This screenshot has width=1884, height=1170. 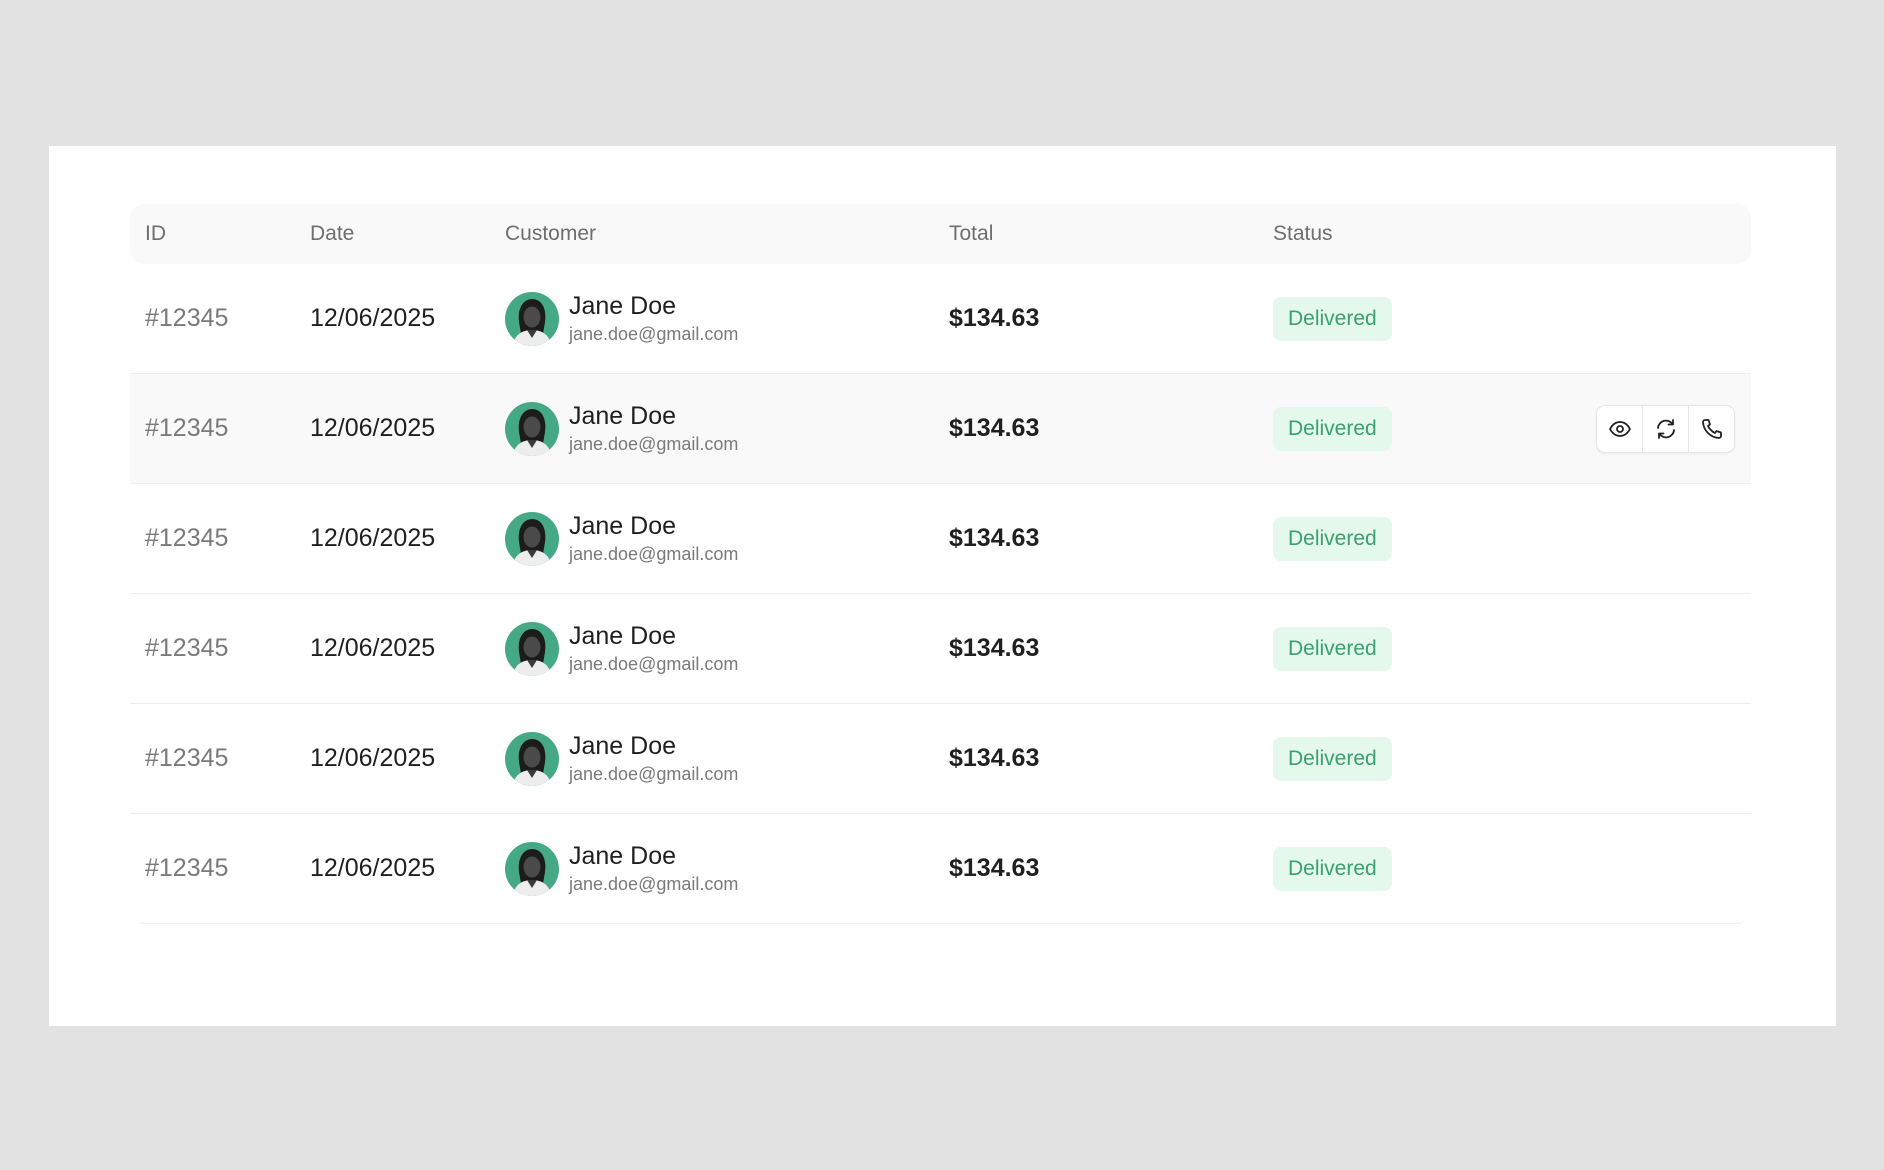 I want to click on header-total: Total, so click(x=971, y=233).